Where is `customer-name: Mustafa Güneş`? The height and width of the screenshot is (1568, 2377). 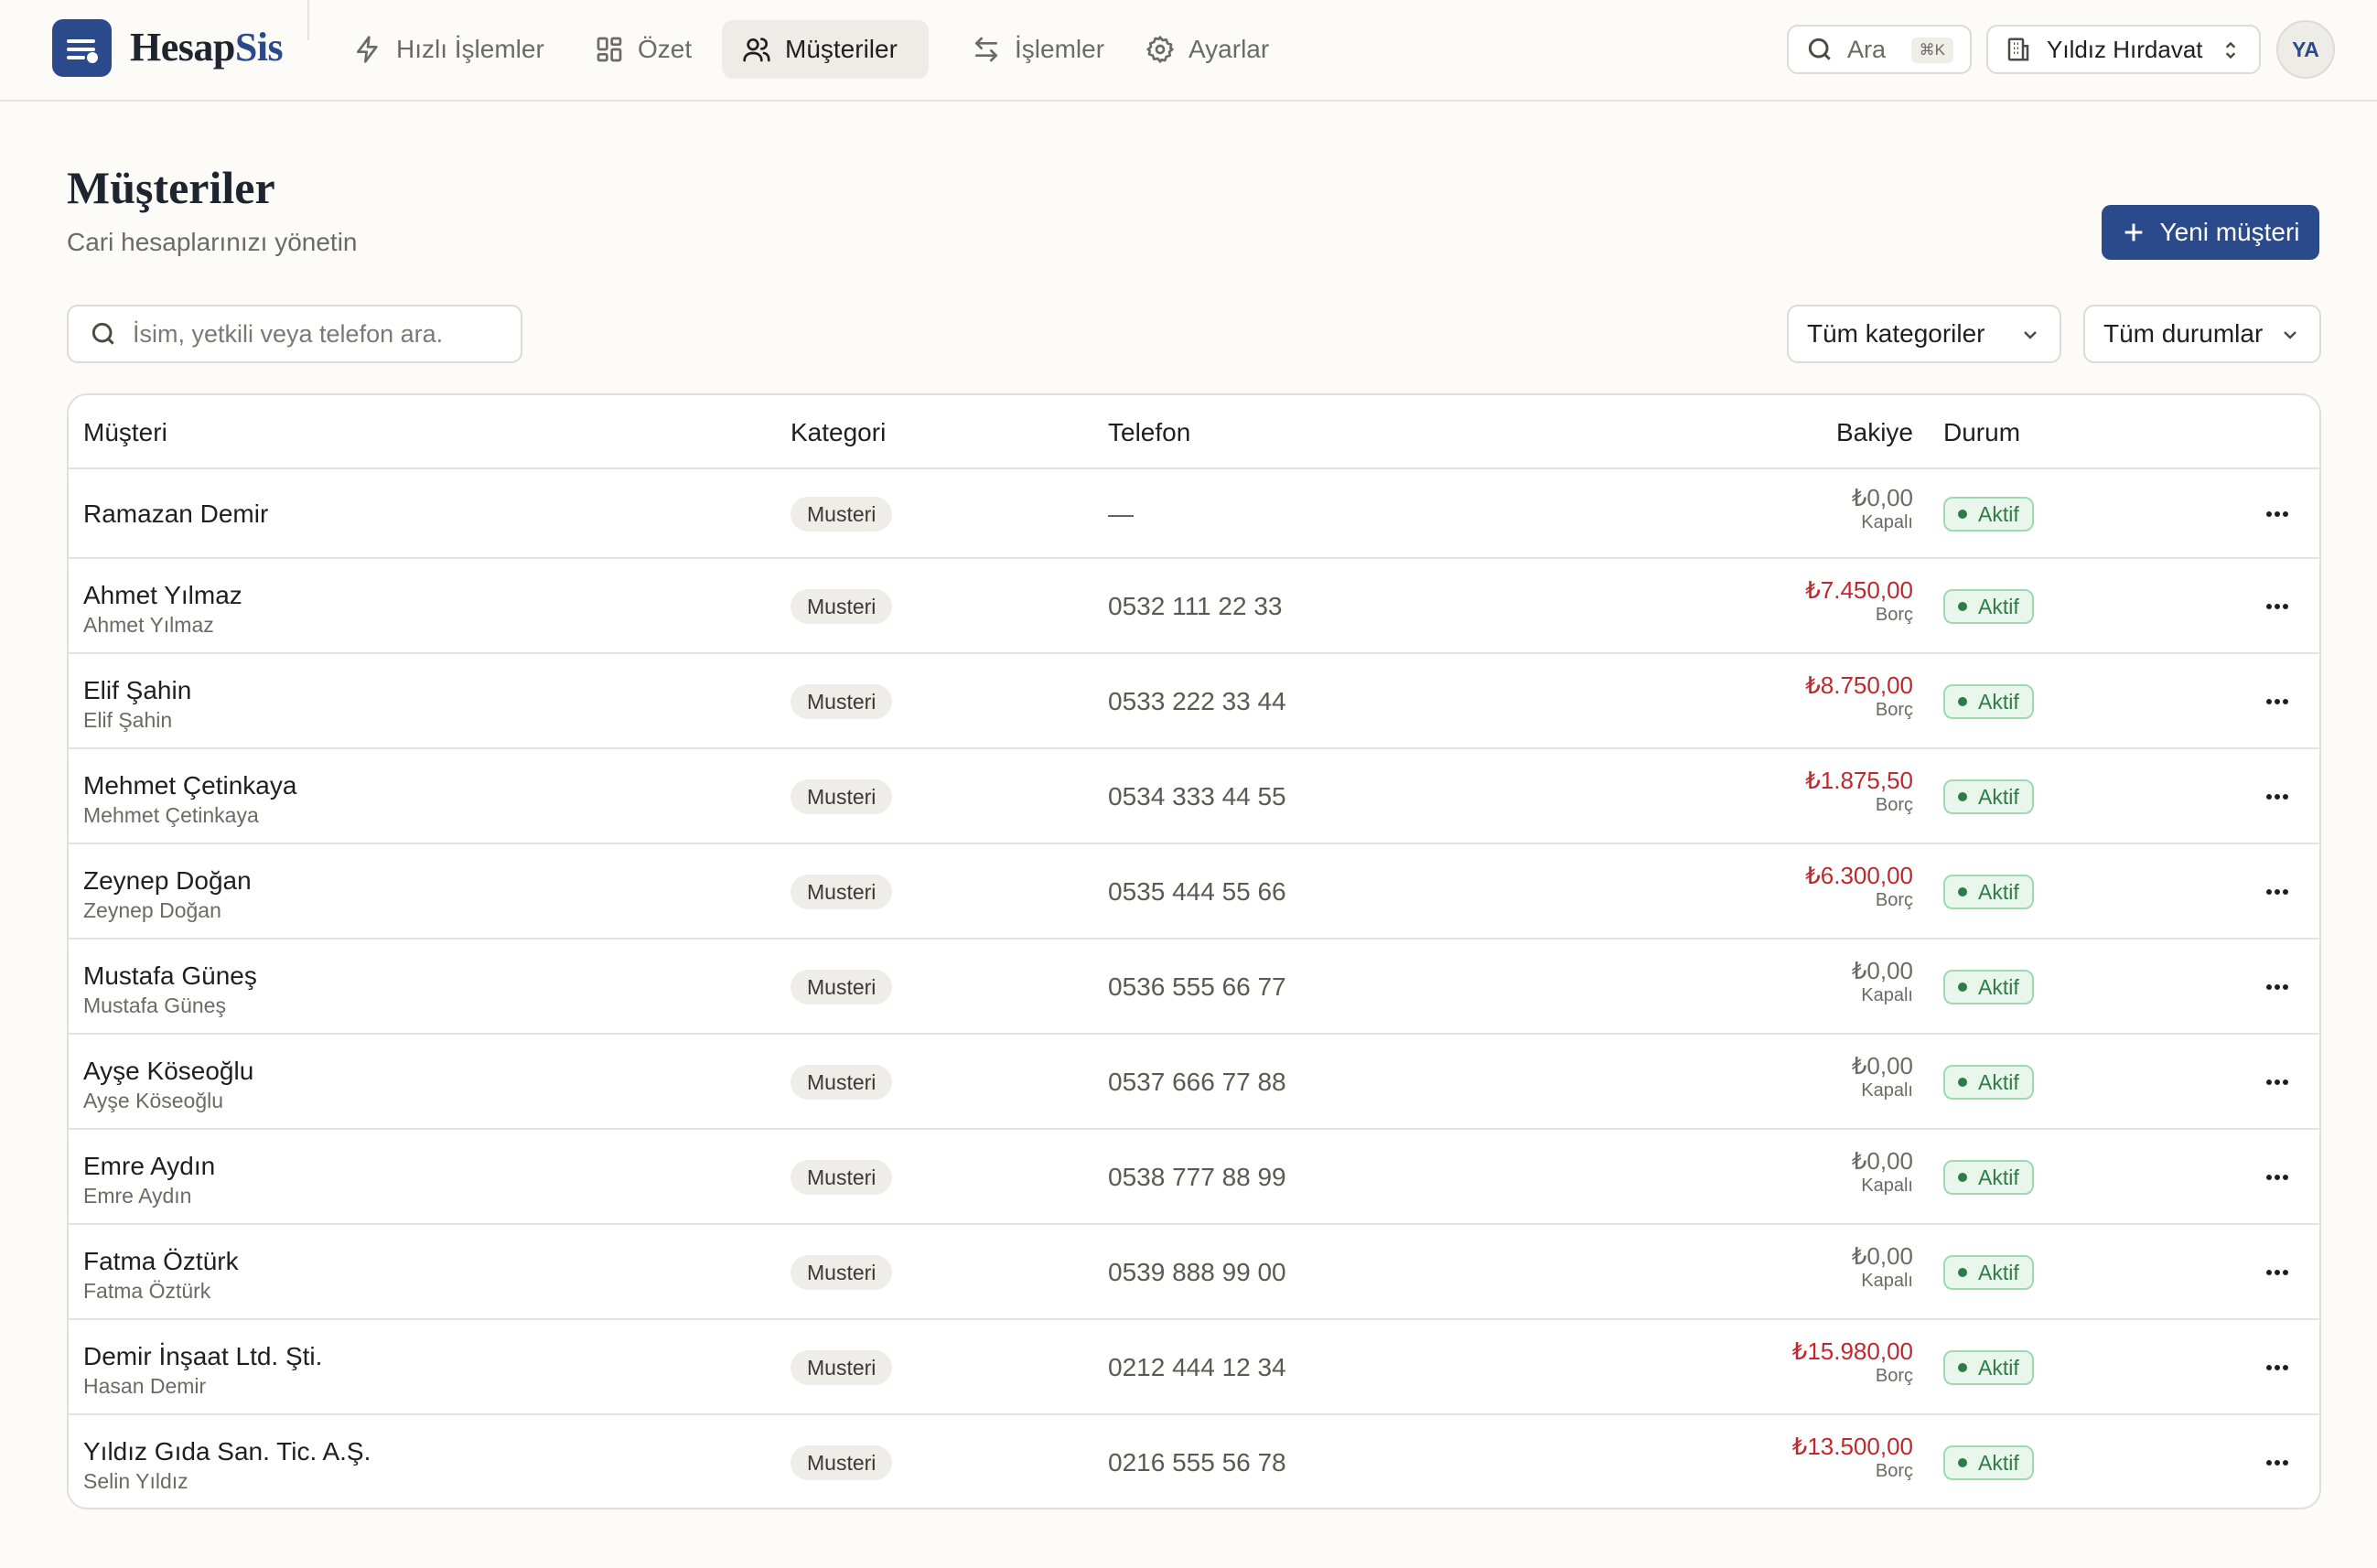 customer-name: Mustafa Güneş is located at coordinates (170, 976).